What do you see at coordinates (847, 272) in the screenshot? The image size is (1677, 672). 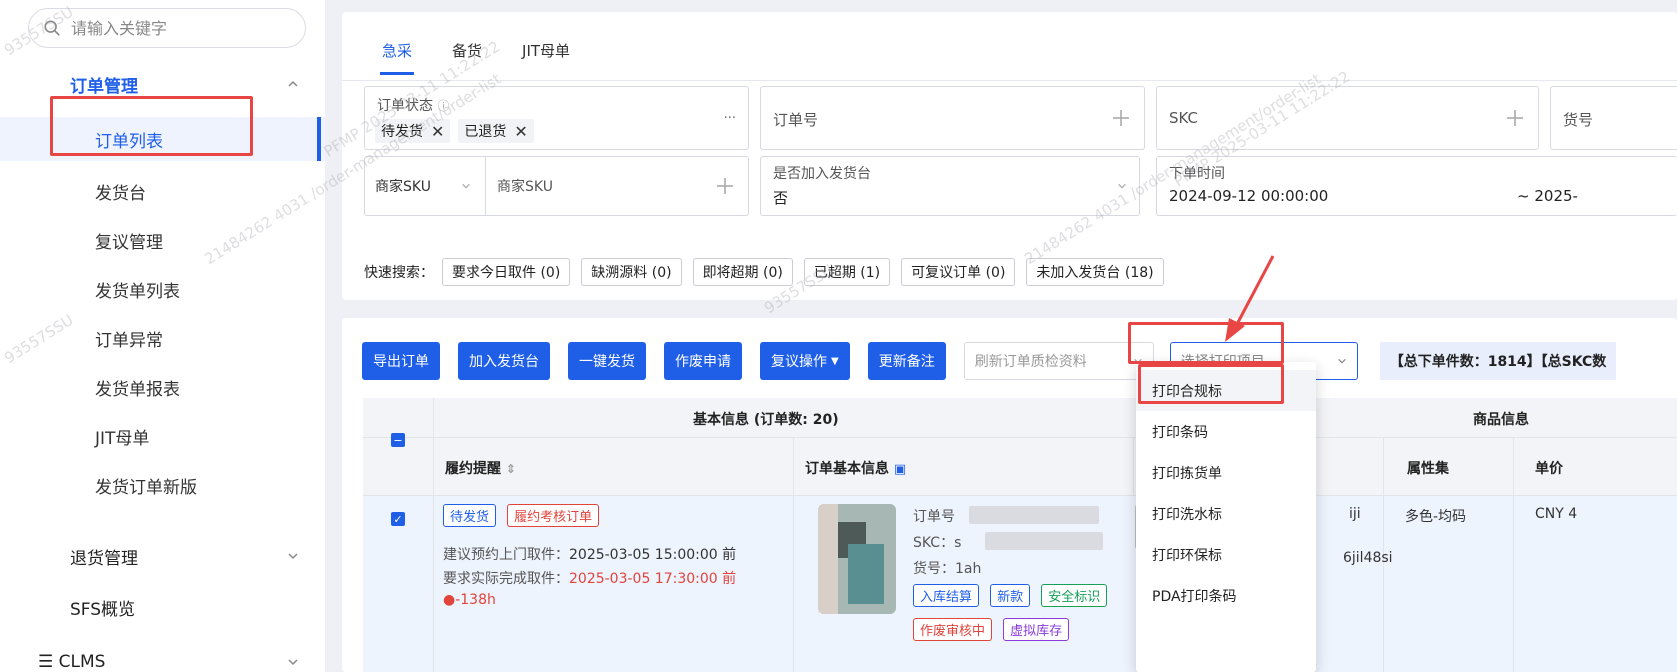 I see `quick-overdue: 已超期 (1)` at bounding box center [847, 272].